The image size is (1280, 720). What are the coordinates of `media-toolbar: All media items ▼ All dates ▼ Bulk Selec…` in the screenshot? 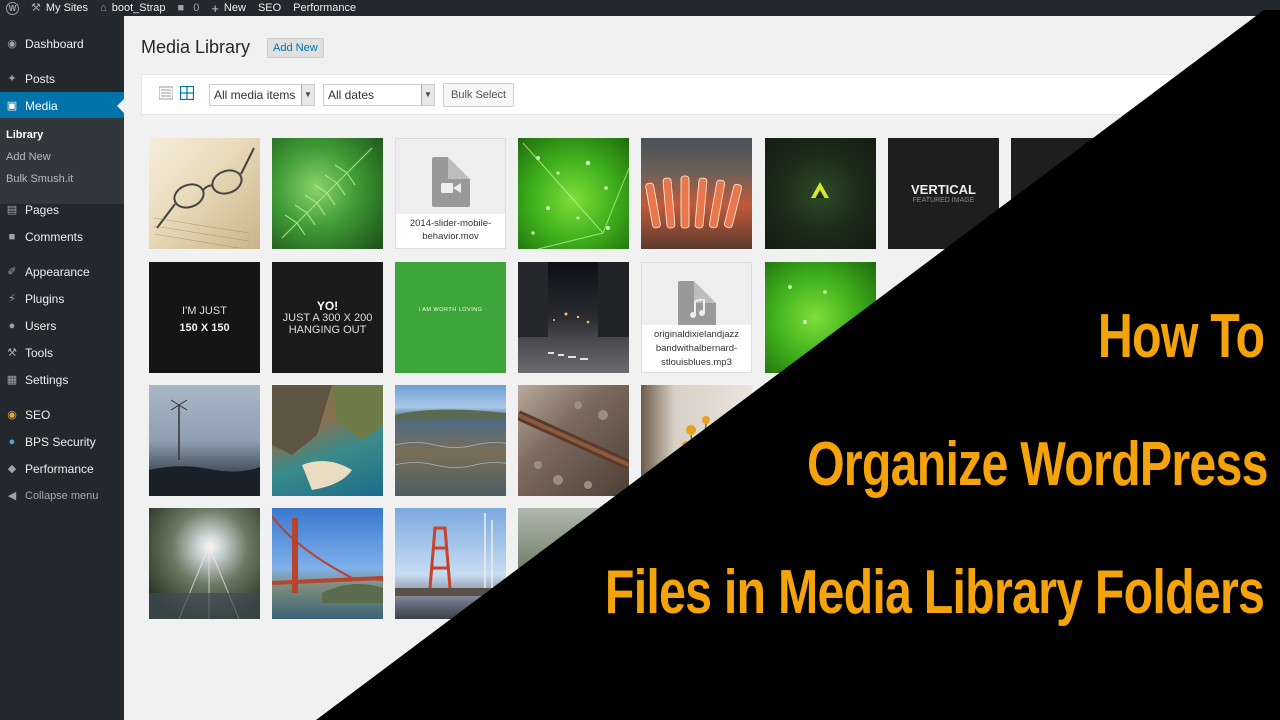 It's located at (710, 94).